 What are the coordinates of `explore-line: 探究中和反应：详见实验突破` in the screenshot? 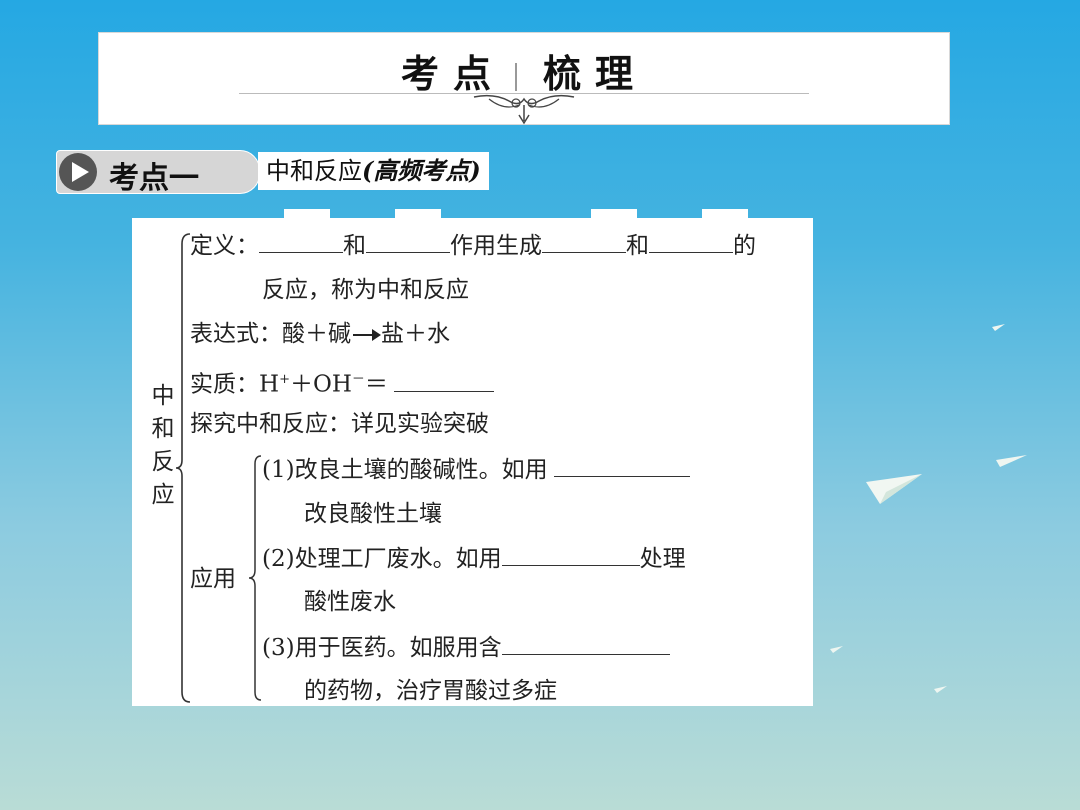 It's located at (339, 424).